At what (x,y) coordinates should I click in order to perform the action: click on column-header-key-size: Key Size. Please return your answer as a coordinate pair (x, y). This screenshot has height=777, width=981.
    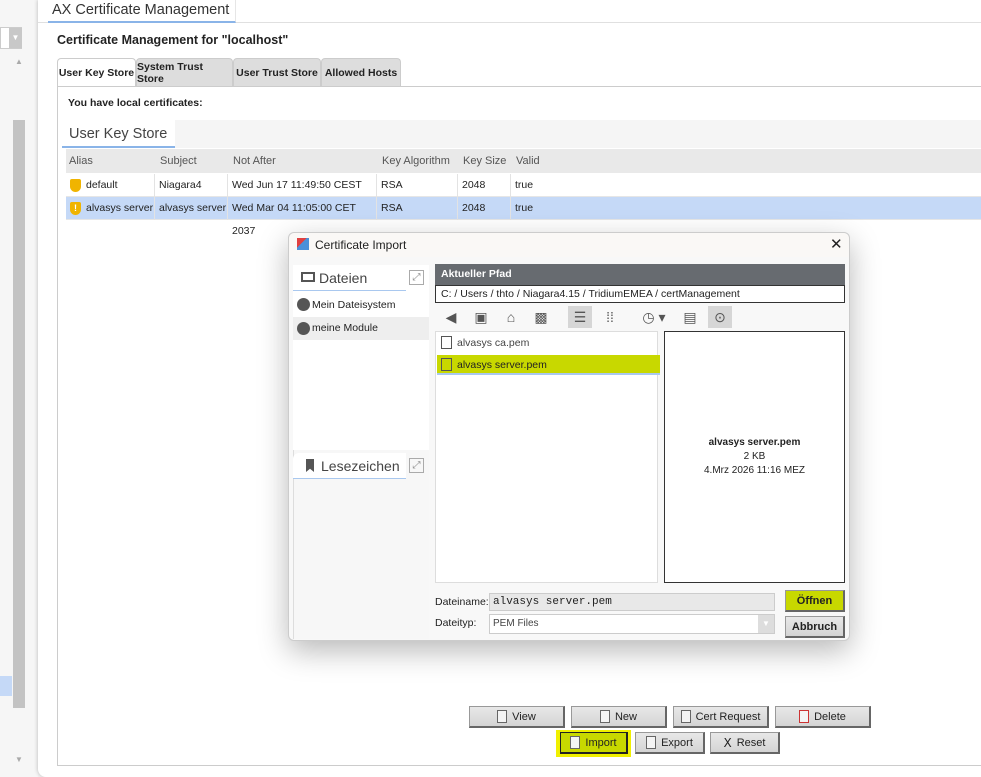
    Looking at the image, I should click on (484, 161).